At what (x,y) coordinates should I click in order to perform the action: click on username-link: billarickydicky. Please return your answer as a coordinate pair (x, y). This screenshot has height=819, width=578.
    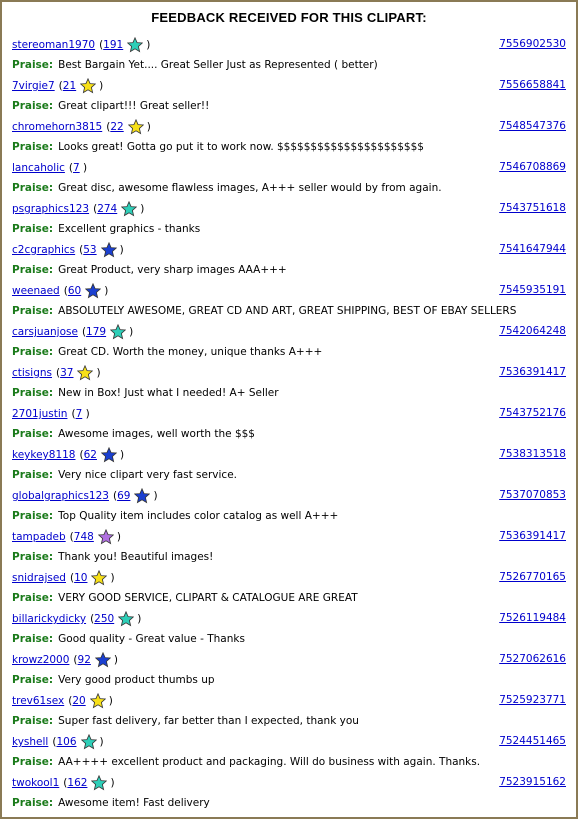
    Looking at the image, I should click on (49, 619).